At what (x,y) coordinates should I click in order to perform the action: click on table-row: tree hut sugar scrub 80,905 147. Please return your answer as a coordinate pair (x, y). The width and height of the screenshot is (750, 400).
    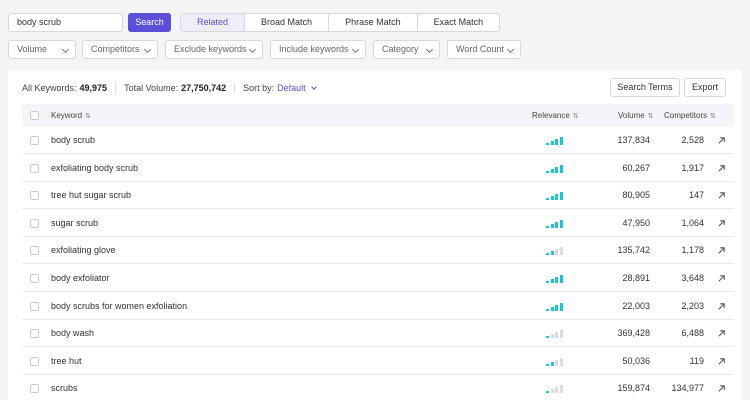
    Looking at the image, I should click on (378, 196).